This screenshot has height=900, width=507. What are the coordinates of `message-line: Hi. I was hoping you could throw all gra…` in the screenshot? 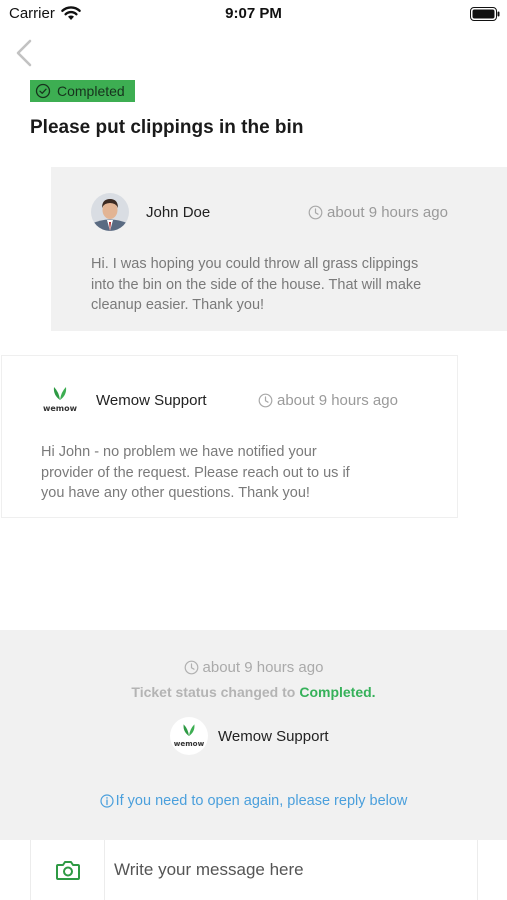 It's located at (255, 264).